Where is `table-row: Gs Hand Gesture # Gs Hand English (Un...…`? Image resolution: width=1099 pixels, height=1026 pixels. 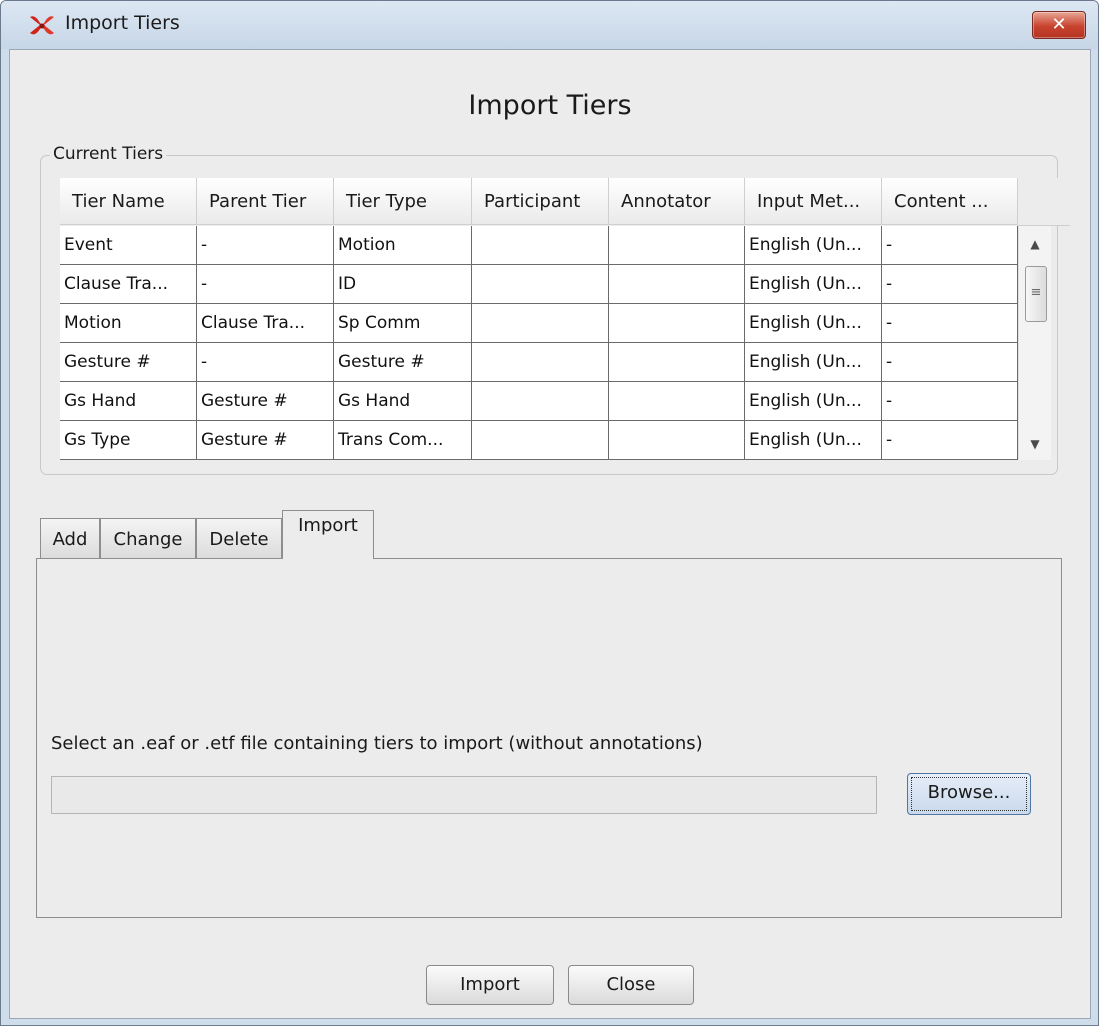 table-row: Gs Hand Gesture # Gs Hand English (Un...… is located at coordinates (539, 401).